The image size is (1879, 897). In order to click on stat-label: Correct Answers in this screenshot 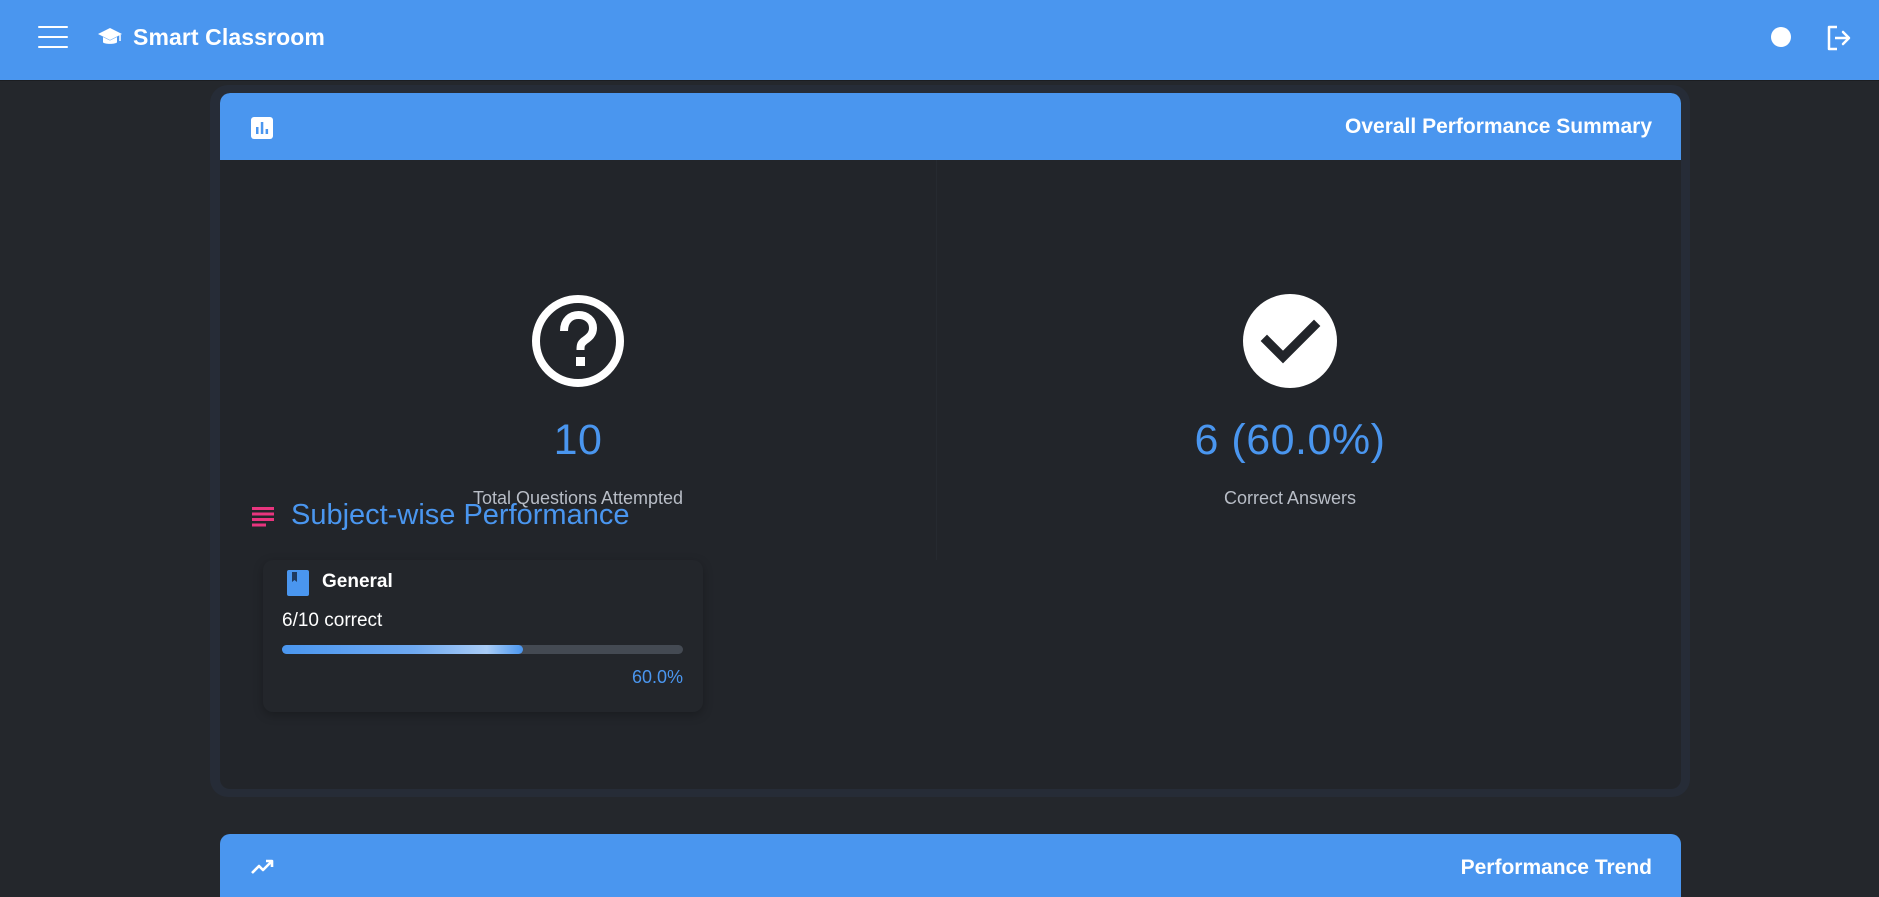, I will do `click(1290, 498)`.